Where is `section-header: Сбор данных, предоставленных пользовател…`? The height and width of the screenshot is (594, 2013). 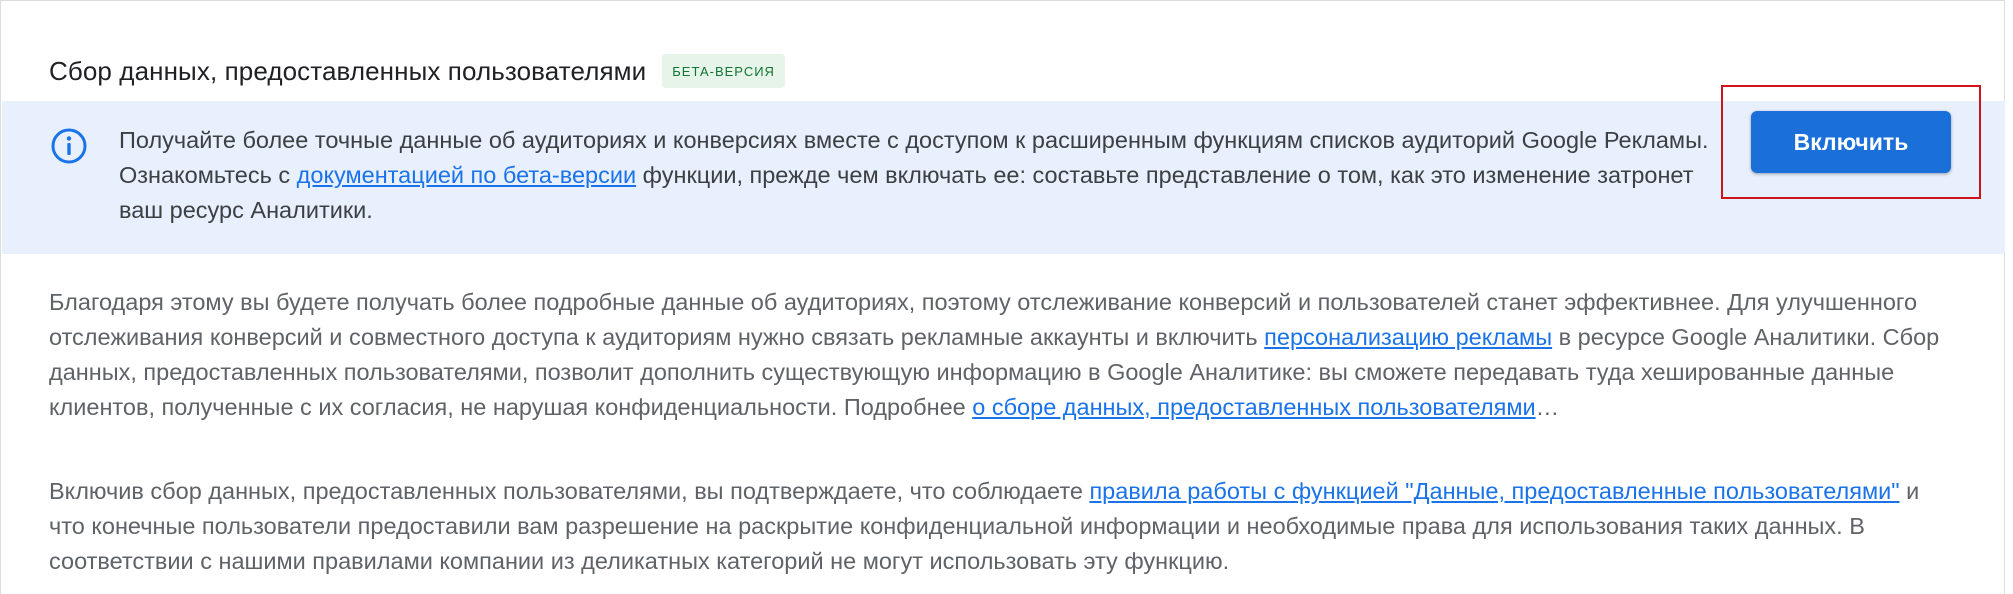
section-header: Сбор данных, предоставленных пользовател… is located at coordinates (417, 71).